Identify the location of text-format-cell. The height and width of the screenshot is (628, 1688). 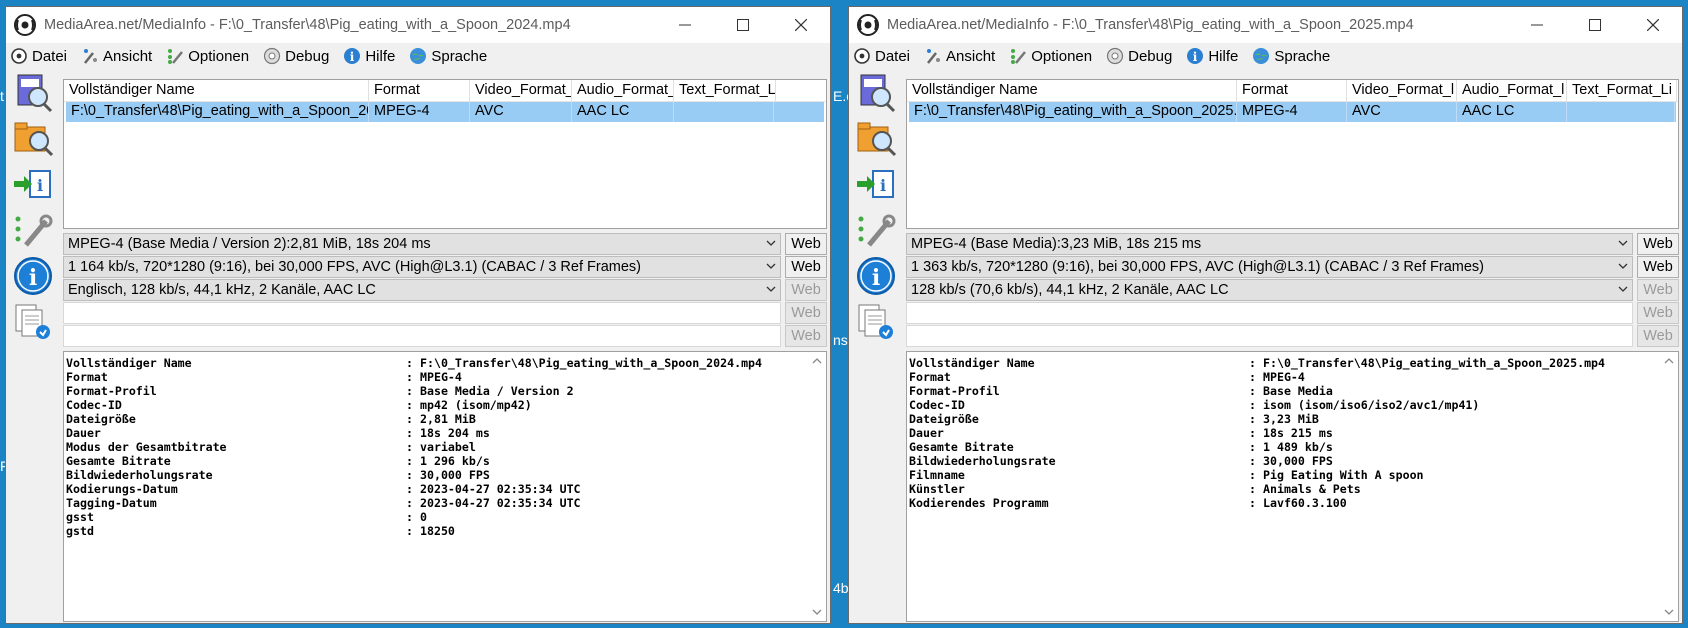
(724, 112).